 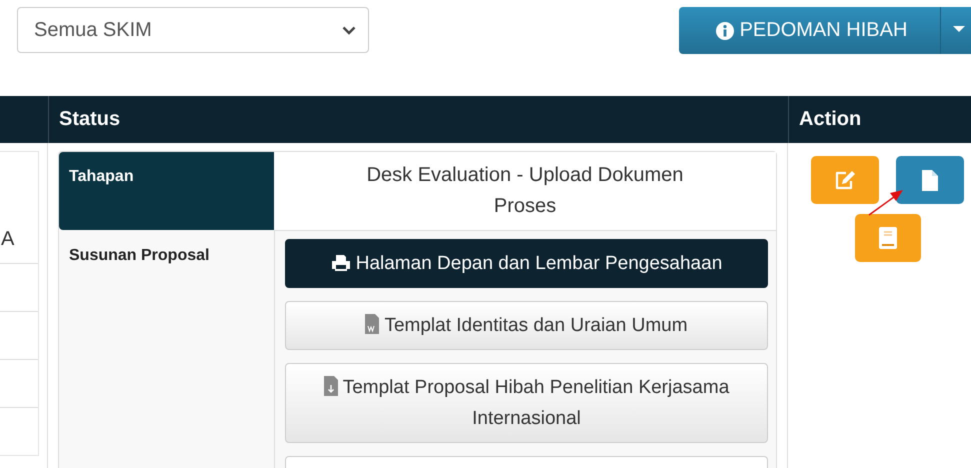 I want to click on document-button: Templat Identitas dan Uraian Umum, so click(x=526, y=325).